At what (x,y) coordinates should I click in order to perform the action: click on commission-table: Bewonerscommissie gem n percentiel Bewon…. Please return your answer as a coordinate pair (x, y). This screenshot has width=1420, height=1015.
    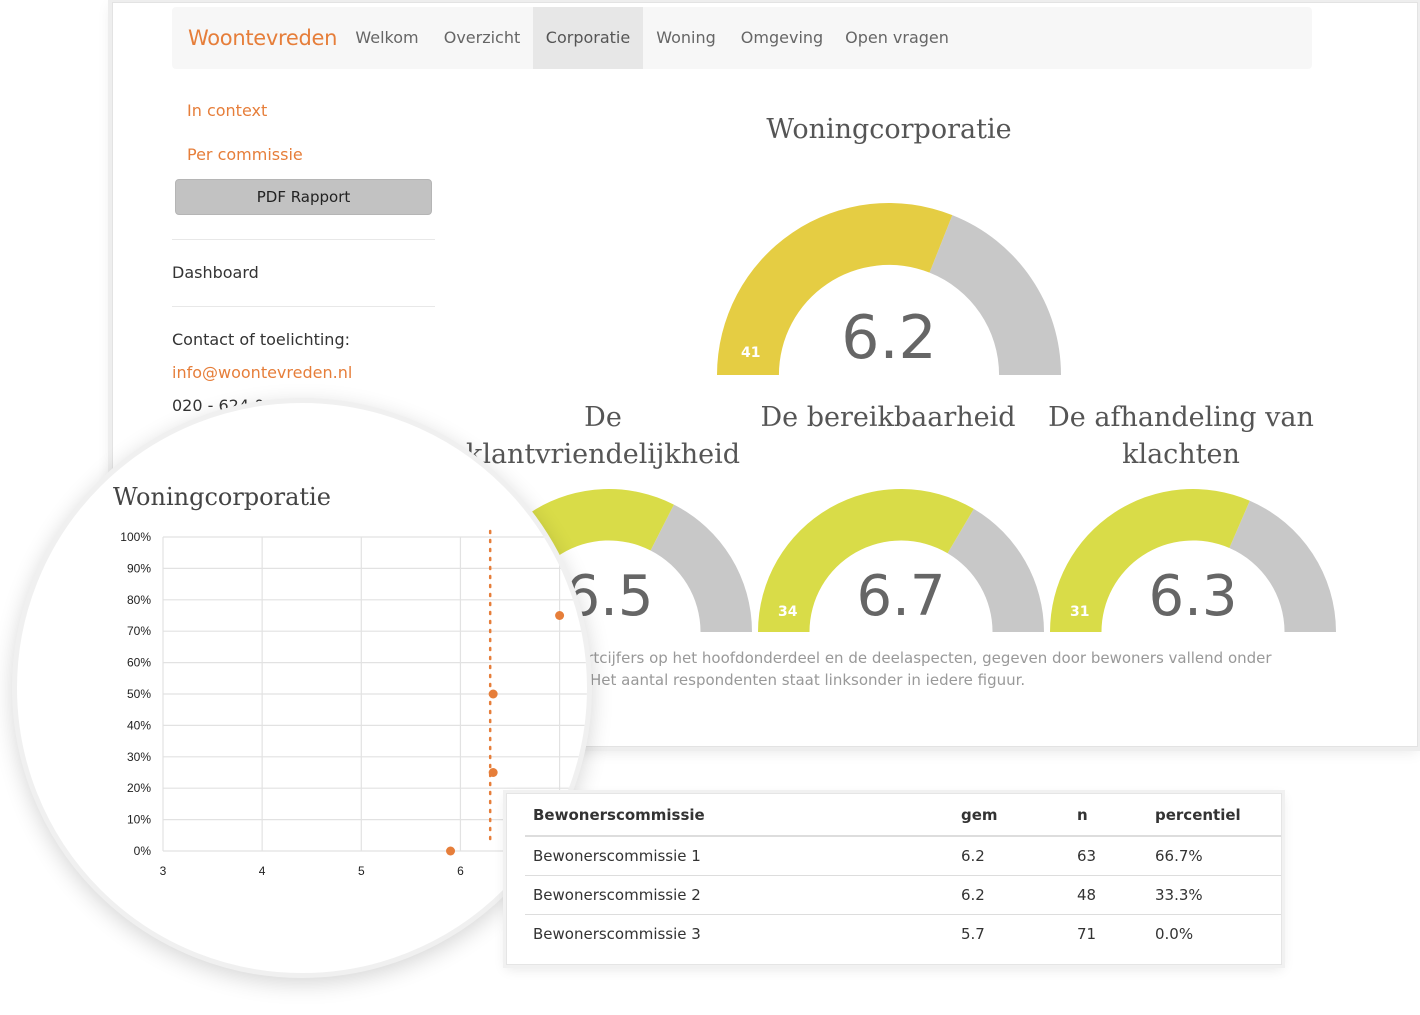
    Looking at the image, I should click on (903, 873).